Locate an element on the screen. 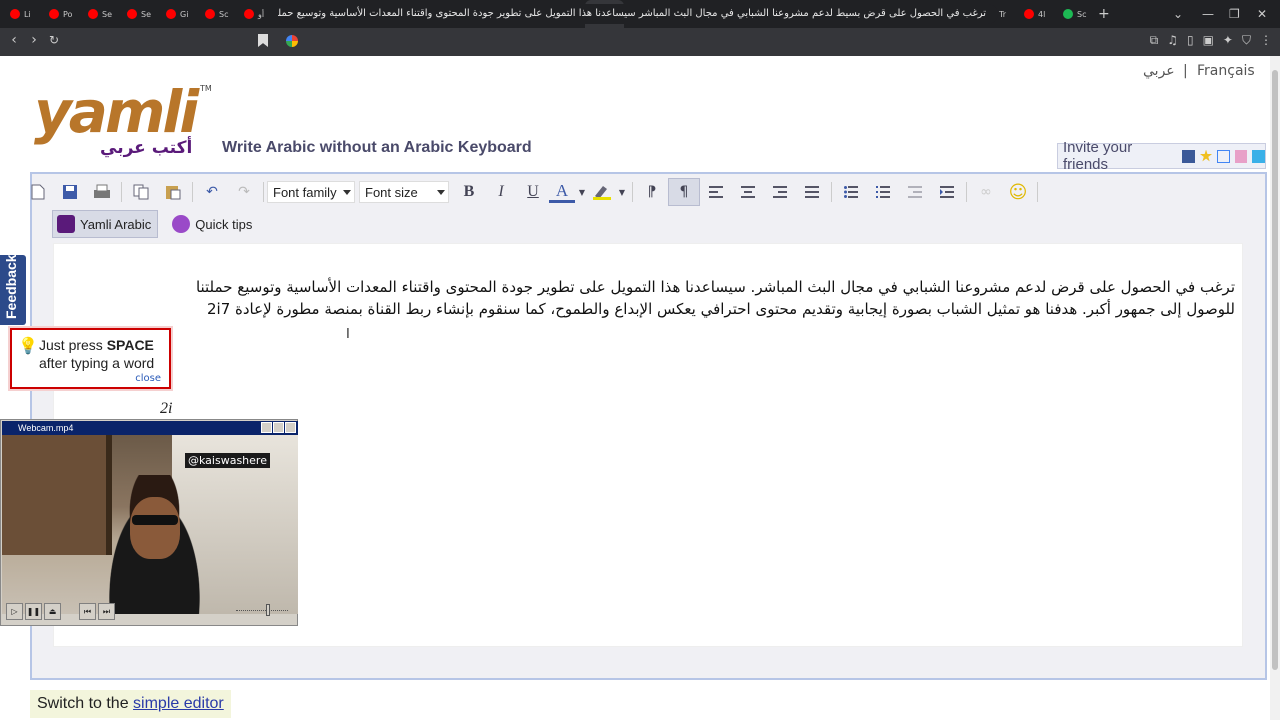  tip-close-link: close is located at coordinates (148, 378).